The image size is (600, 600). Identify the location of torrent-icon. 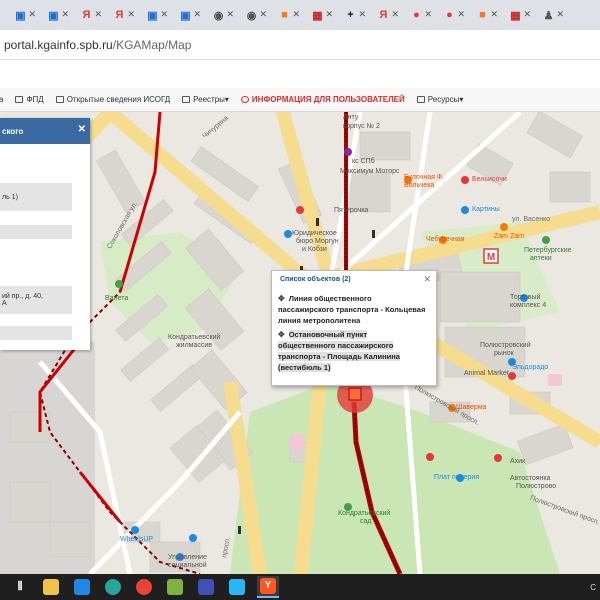
(175, 587).